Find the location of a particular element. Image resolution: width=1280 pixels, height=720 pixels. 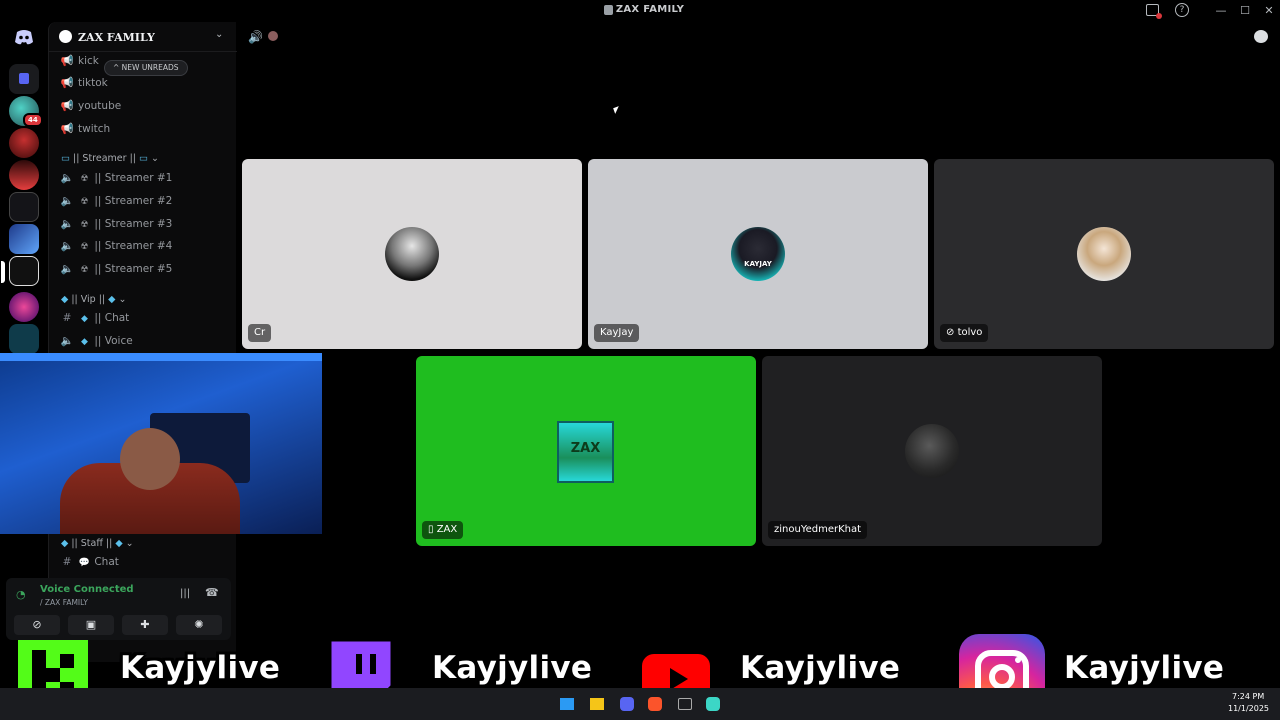

participant-tile-zax: ZAX ▯ ZAX is located at coordinates (586, 451).